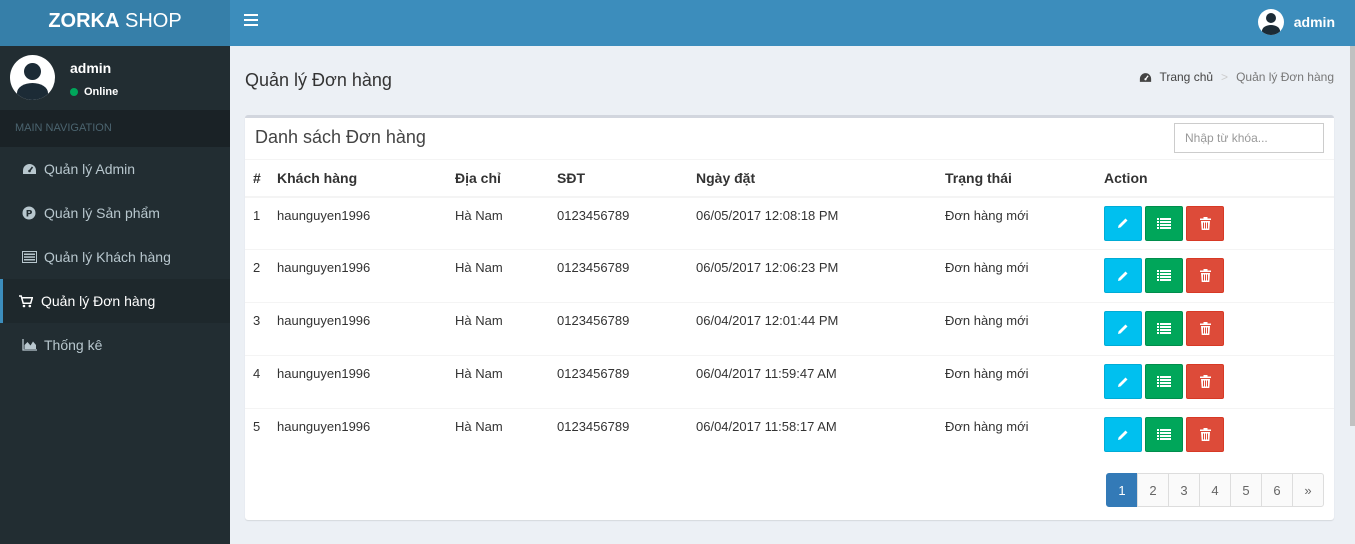 The height and width of the screenshot is (544, 1355). Describe the element at coordinates (91, 68) in the screenshot. I see `sidebar-user-name: admin` at that location.